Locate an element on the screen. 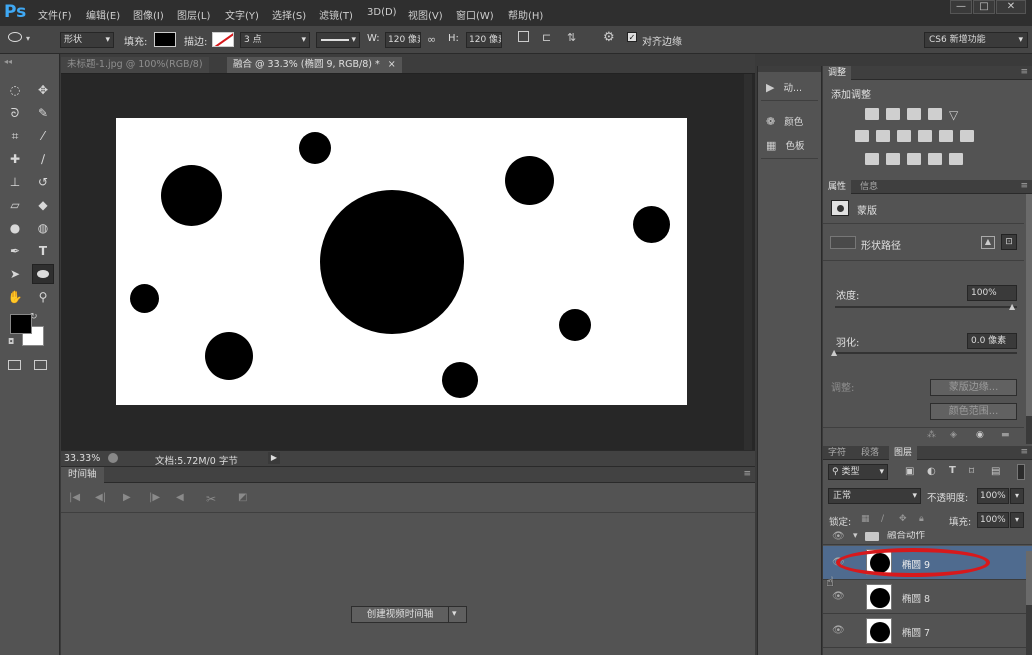 The height and width of the screenshot is (655, 1032). crop-tool-icon: ⌗ is located at coordinates (15, 136).